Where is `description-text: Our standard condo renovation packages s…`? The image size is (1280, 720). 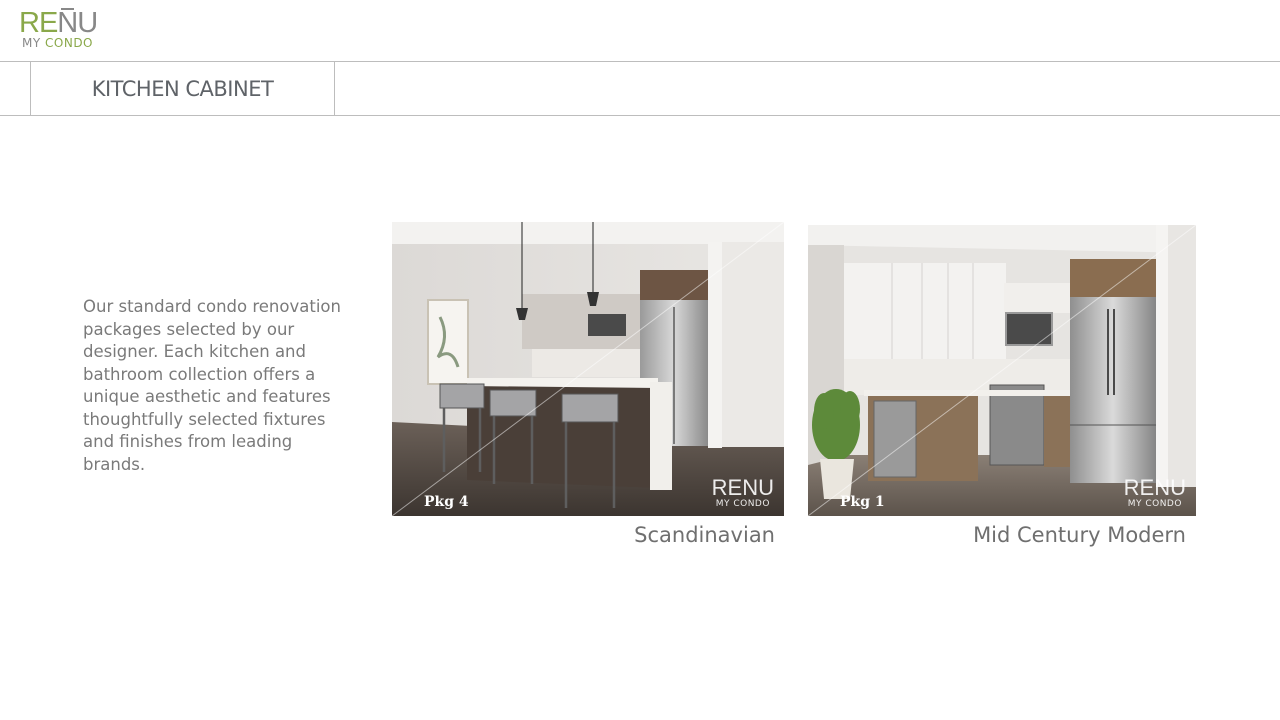
description-text: Our standard condo renovation packages s… is located at coordinates (212, 385).